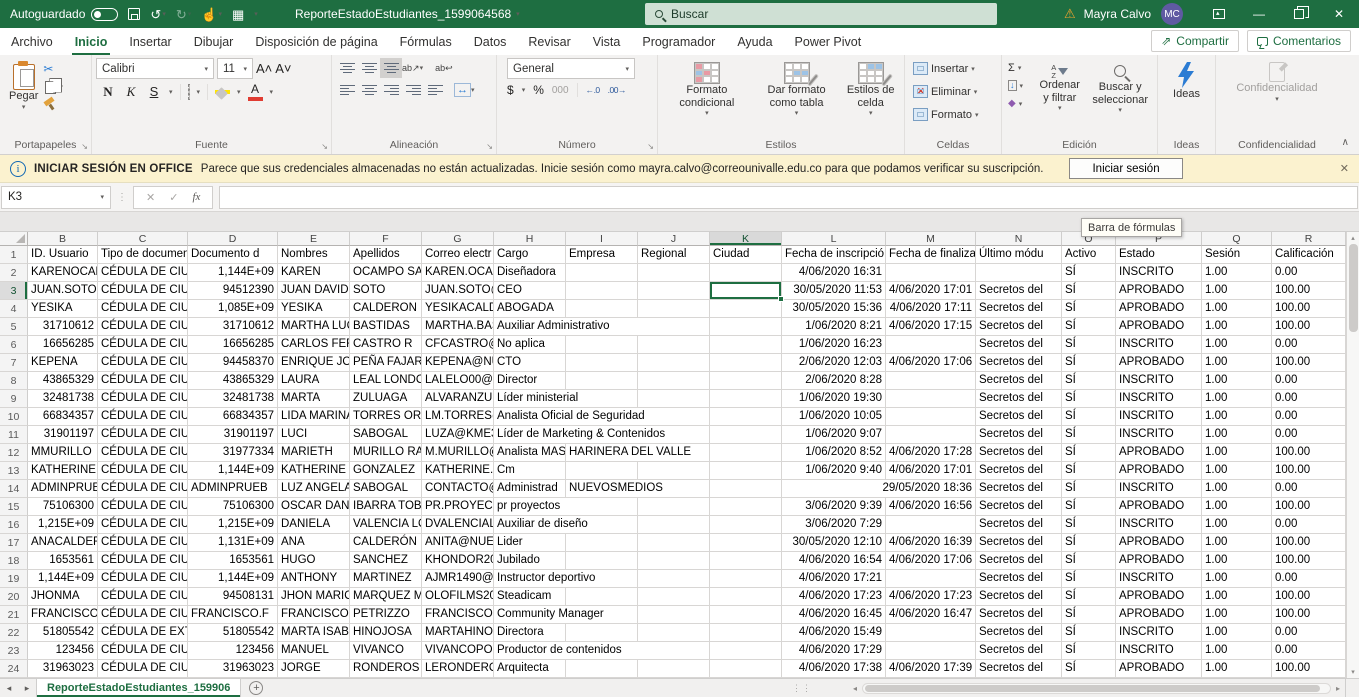 The width and height of the screenshot is (1359, 697). I want to click on cell-G6: CFCASTRO@, so click(458, 345).